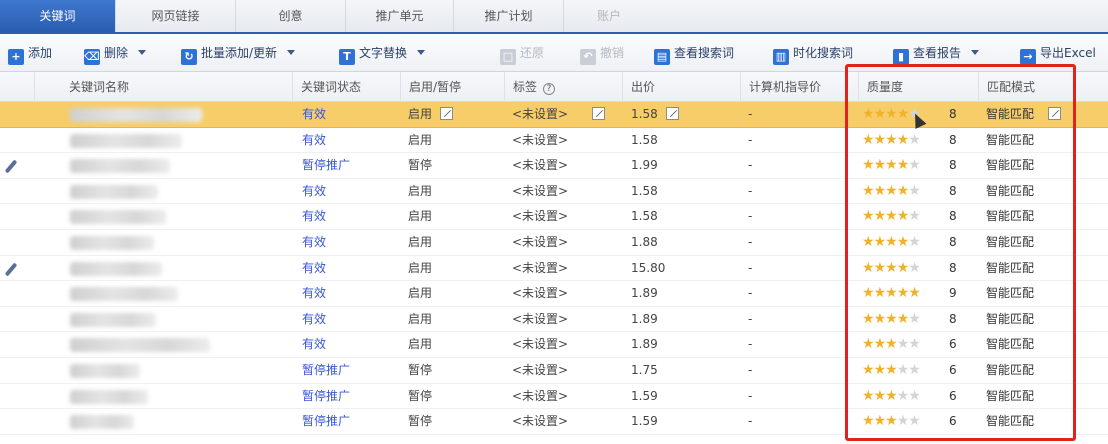 Image resolution: width=1108 pixels, height=444 pixels. I want to click on table-row: 有效 启用 <未设置> 1.89- ★★★★★ 9 智能匹配, so click(554, 294).